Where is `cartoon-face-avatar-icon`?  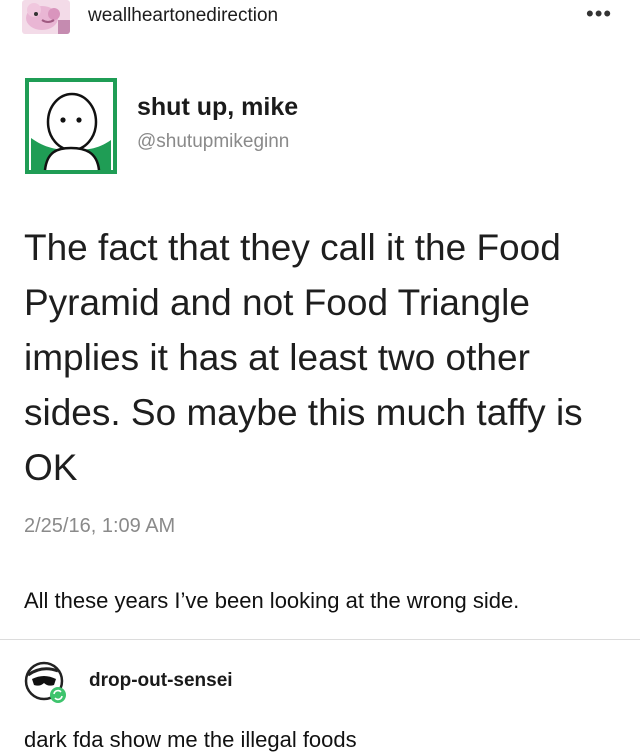
cartoon-face-avatar-icon is located at coordinates (71, 126).